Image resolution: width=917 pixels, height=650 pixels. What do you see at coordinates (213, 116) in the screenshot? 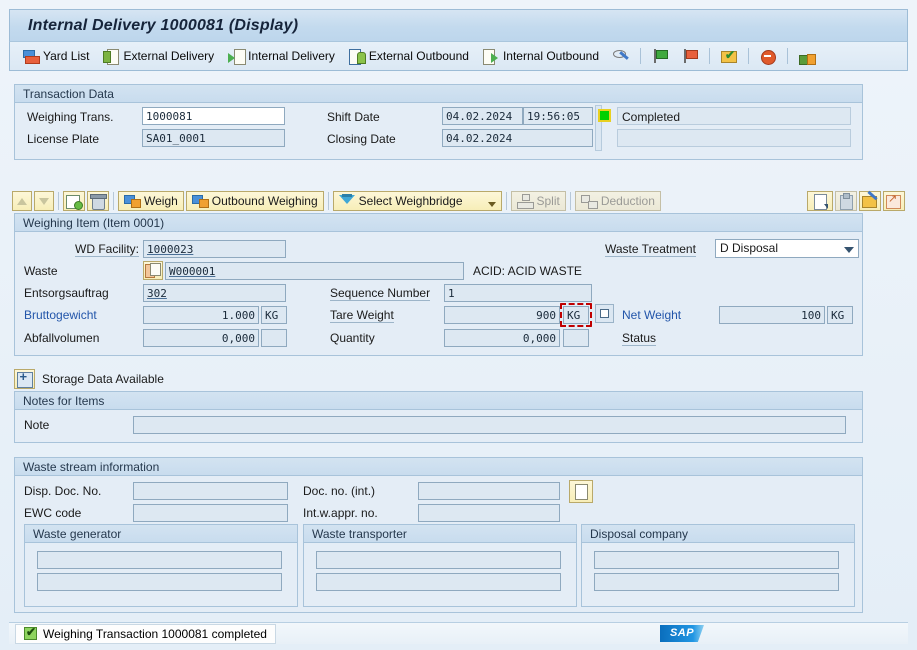
I see `weighing-trans-input` at bounding box center [213, 116].